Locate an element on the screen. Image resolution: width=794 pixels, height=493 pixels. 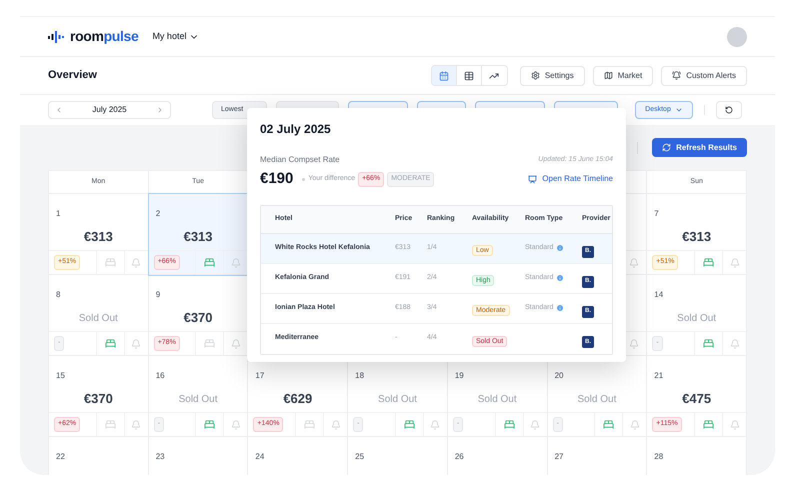
logo-icon is located at coordinates (56, 36).